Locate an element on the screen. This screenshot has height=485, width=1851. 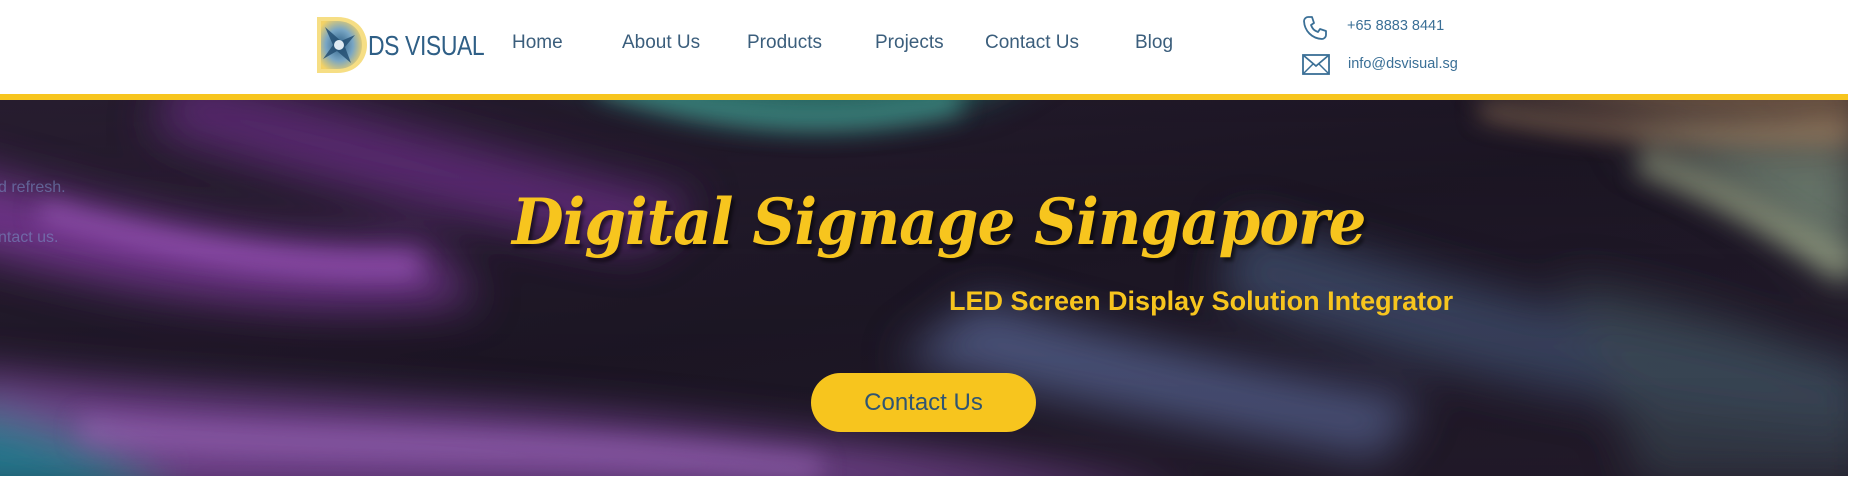
hero-title: Digital Signage Singapore is located at coordinates (939, 222).